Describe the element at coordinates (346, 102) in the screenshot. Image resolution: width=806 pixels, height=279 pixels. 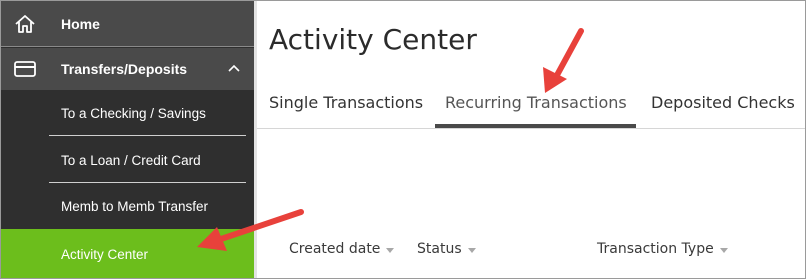
I see `tab-single-transactions: Single Transactions` at that location.